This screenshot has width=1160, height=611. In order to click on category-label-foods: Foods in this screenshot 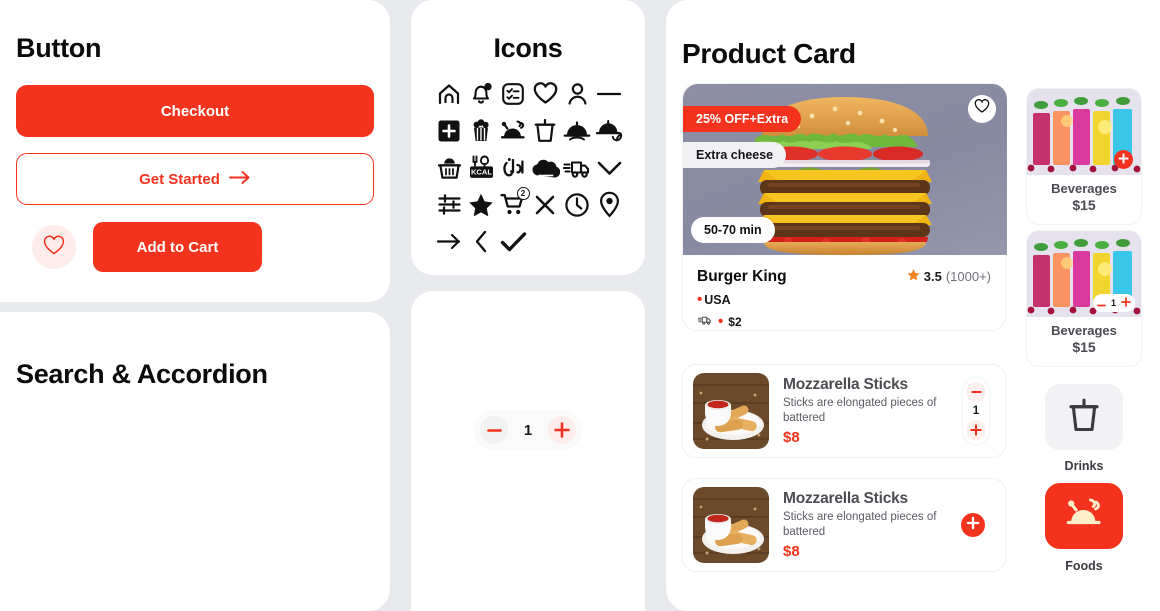, I will do `click(1084, 566)`.